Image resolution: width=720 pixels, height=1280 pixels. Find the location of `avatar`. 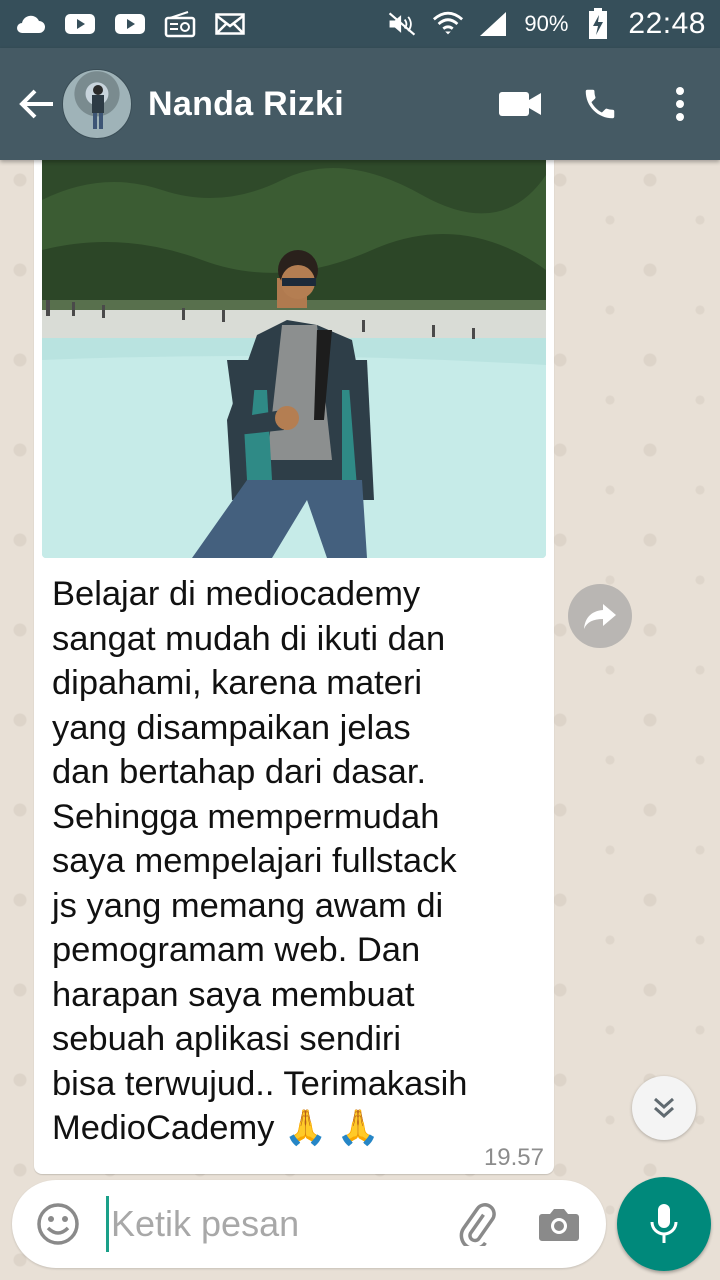

avatar is located at coordinates (97, 104).